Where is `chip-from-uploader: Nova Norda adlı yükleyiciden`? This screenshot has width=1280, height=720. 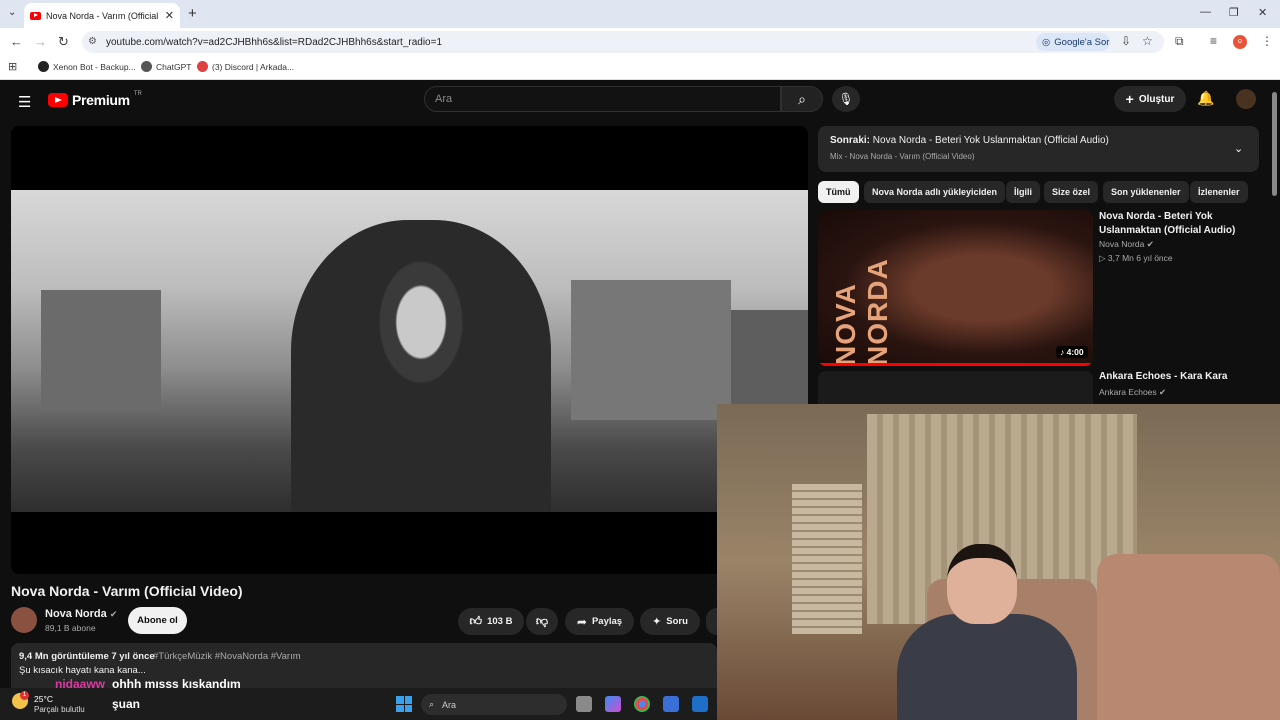
chip-from-uploader: Nova Norda adlı yükleyiciden is located at coordinates (935, 192).